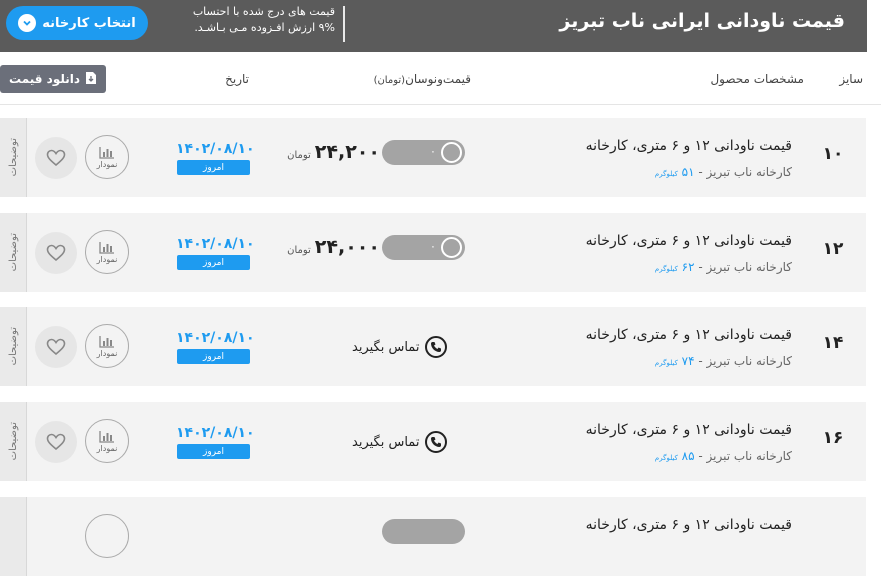 The height and width of the screenshot is (576, 893). I want to click on column-header-price: قیمت‌ونوسان(تومان), so click(422, 79).